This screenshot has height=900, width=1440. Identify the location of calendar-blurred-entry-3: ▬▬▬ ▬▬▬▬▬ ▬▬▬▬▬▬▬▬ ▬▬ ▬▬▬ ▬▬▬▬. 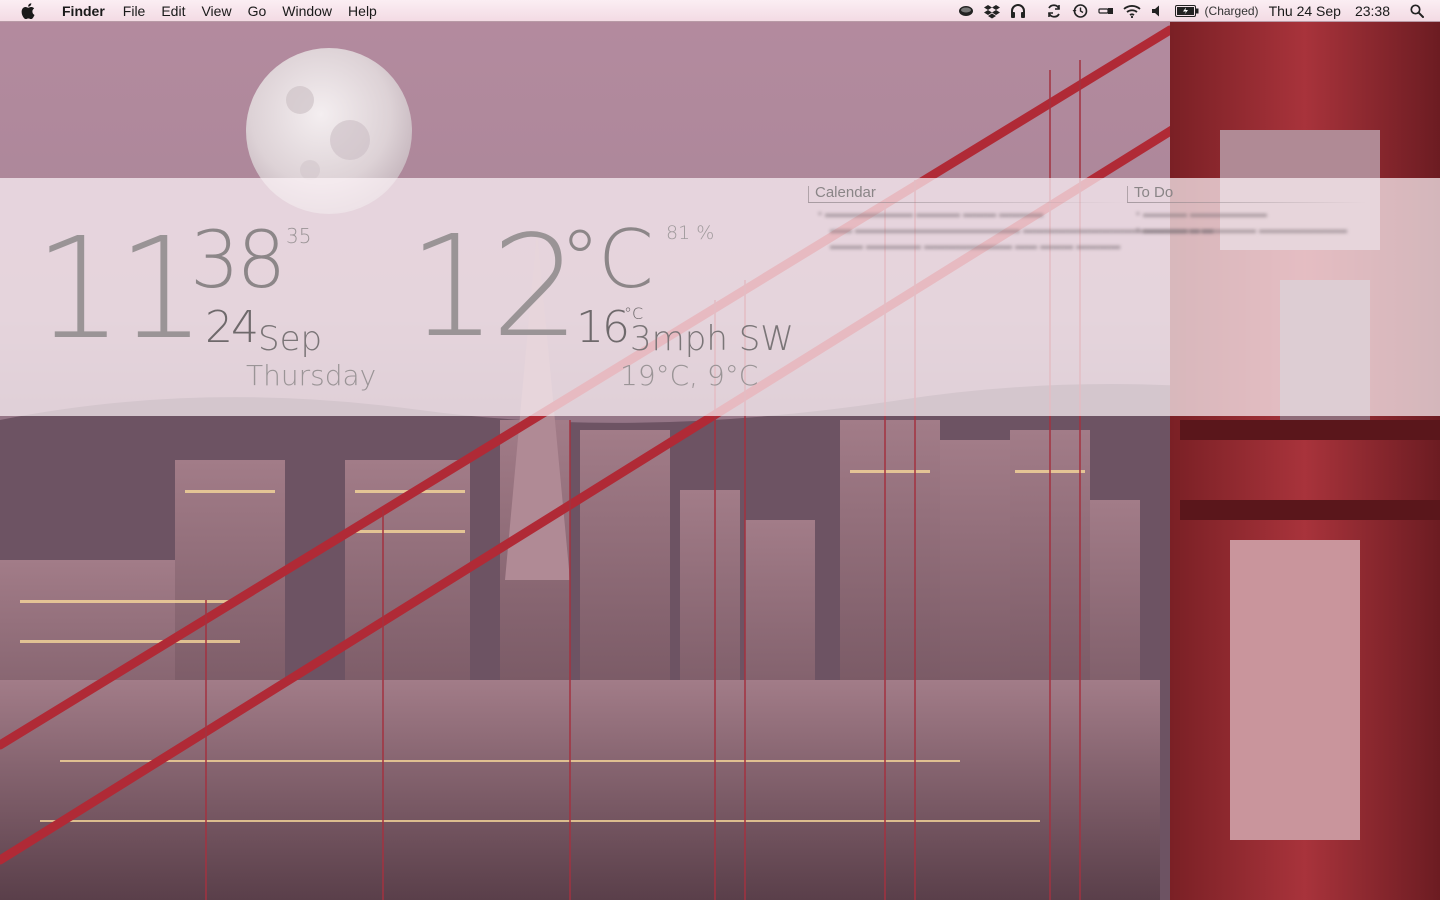
(975, 246).